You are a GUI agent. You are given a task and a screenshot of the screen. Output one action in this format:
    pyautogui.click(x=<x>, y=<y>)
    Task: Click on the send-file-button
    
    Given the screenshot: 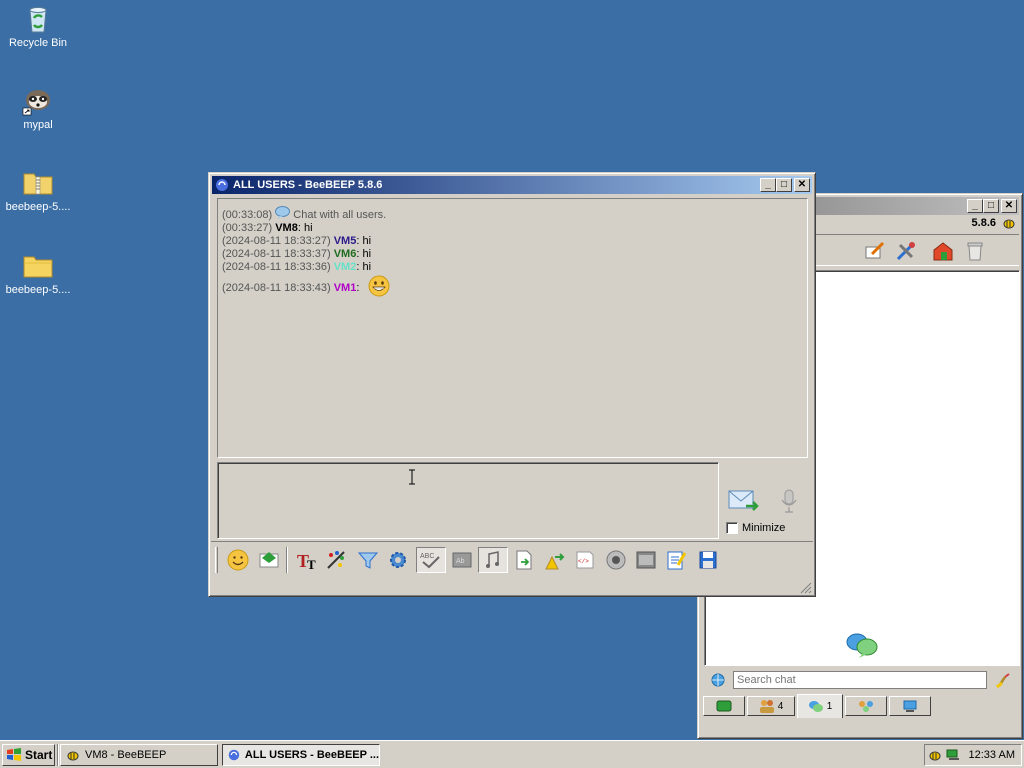 What is the action you would take?
    pyautogui.click(x=269, y=560)
    